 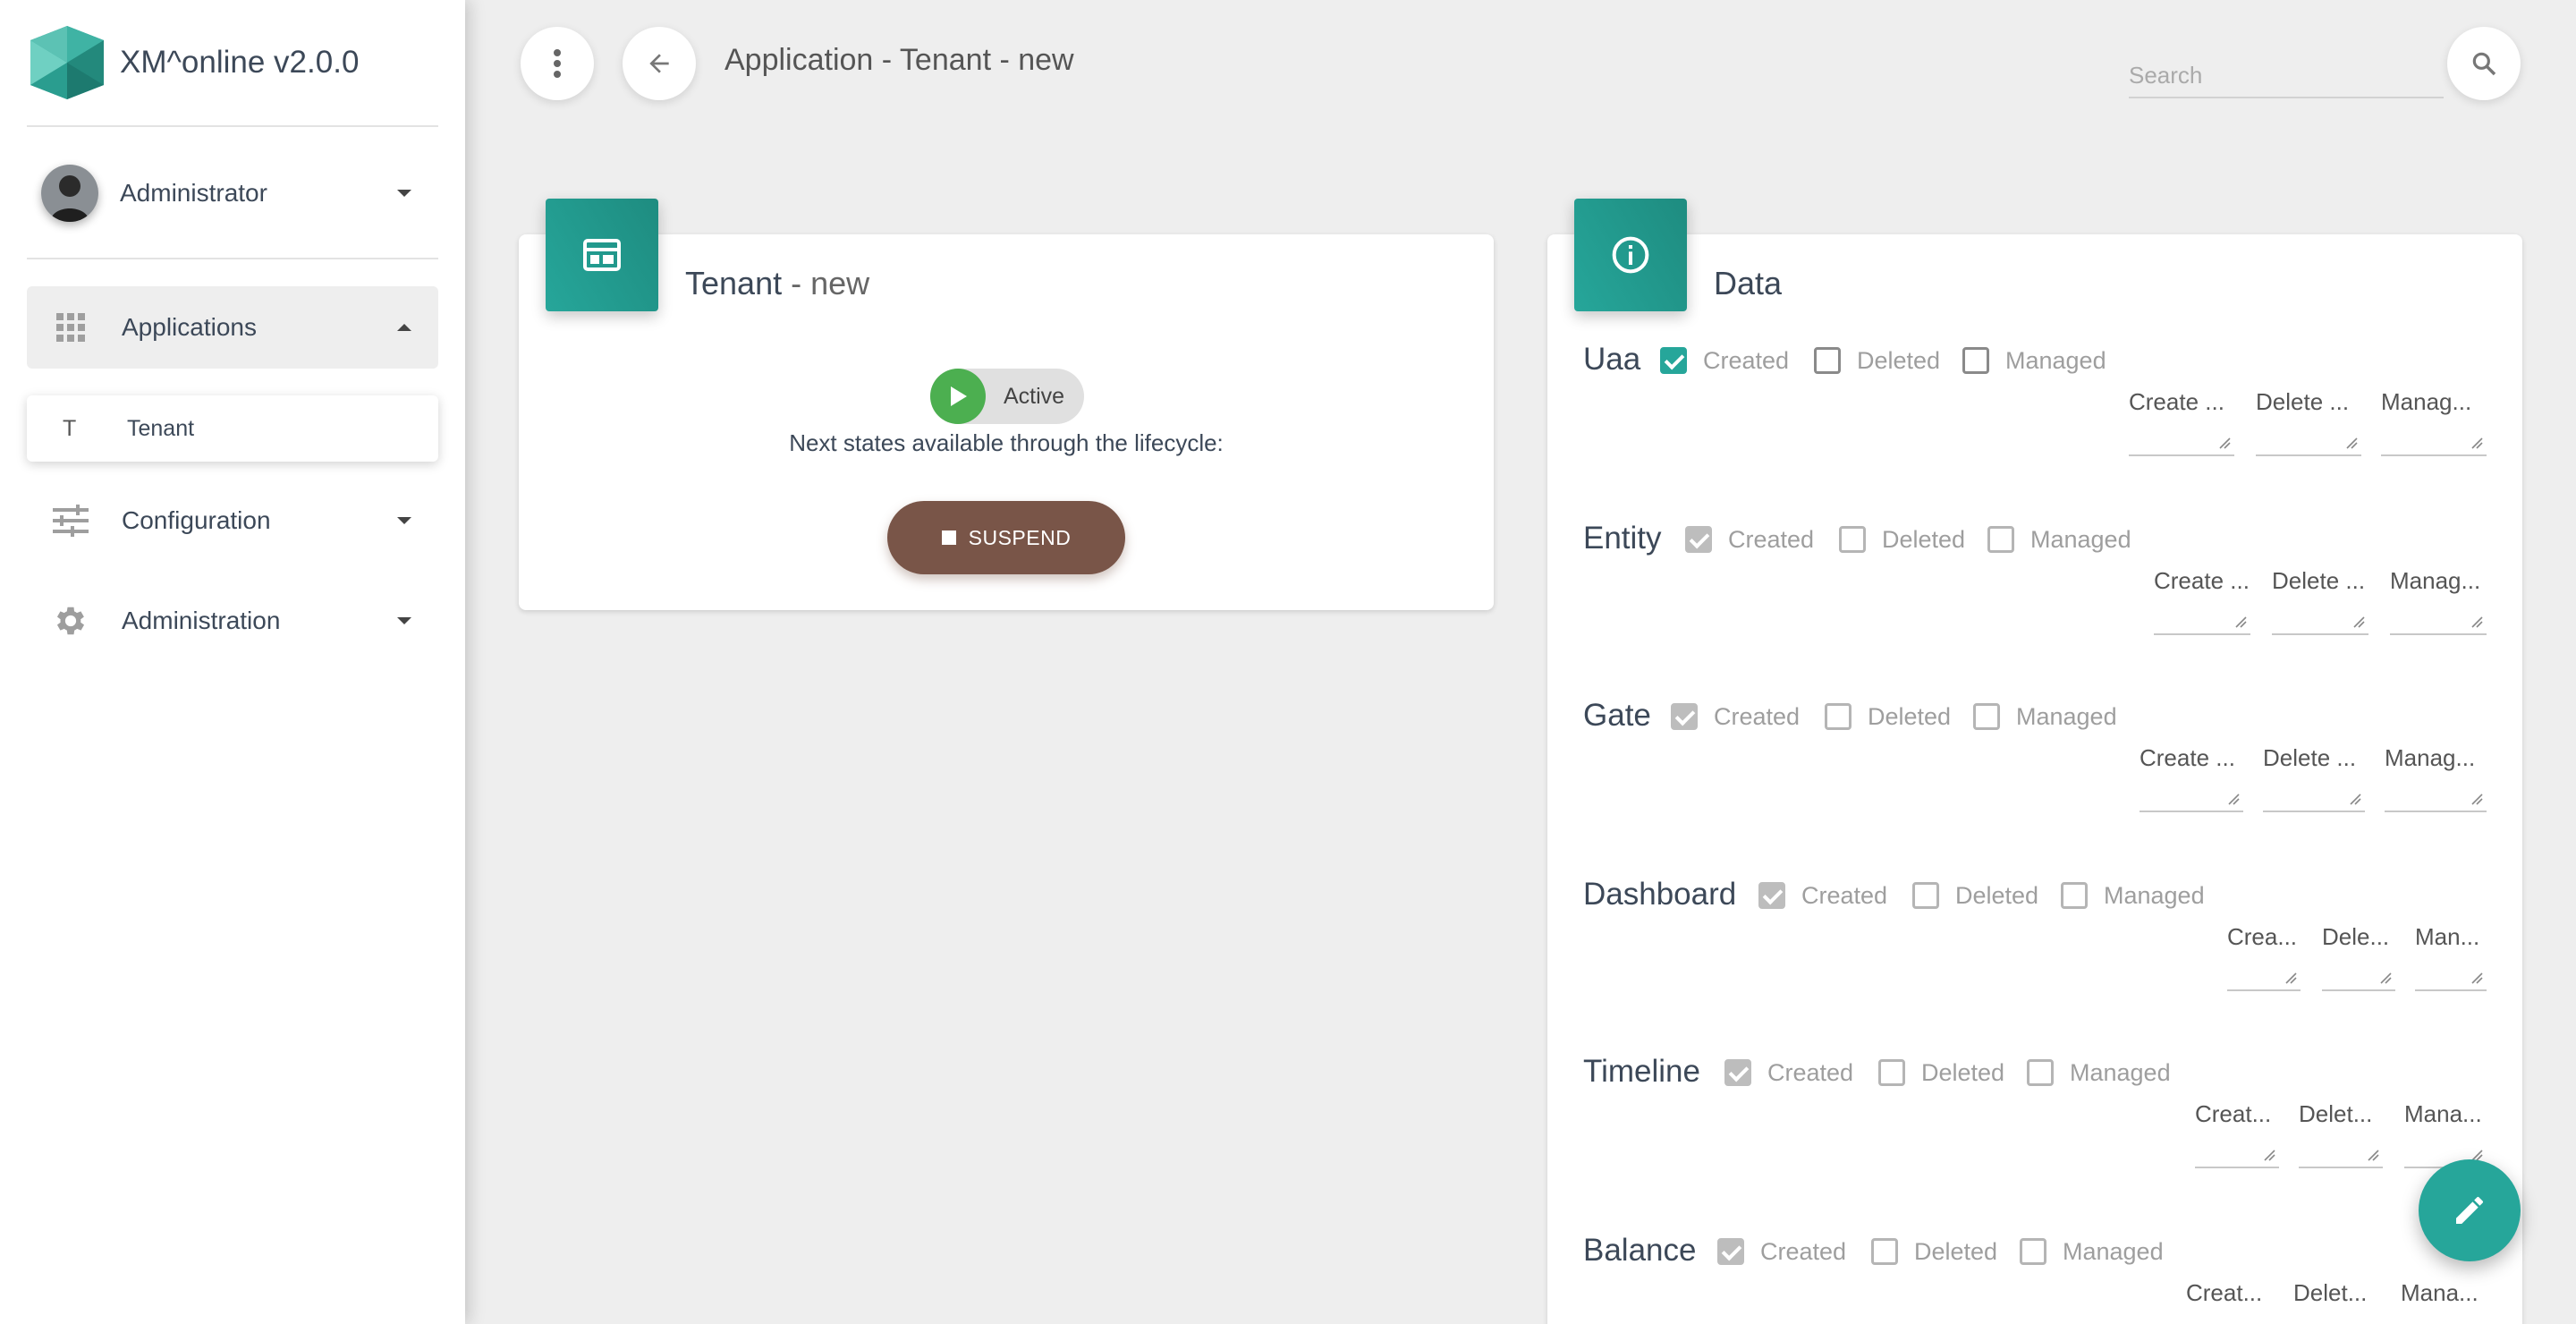 I want to click on suspend-button: SUSPEND, so click(x=1006, y=537).